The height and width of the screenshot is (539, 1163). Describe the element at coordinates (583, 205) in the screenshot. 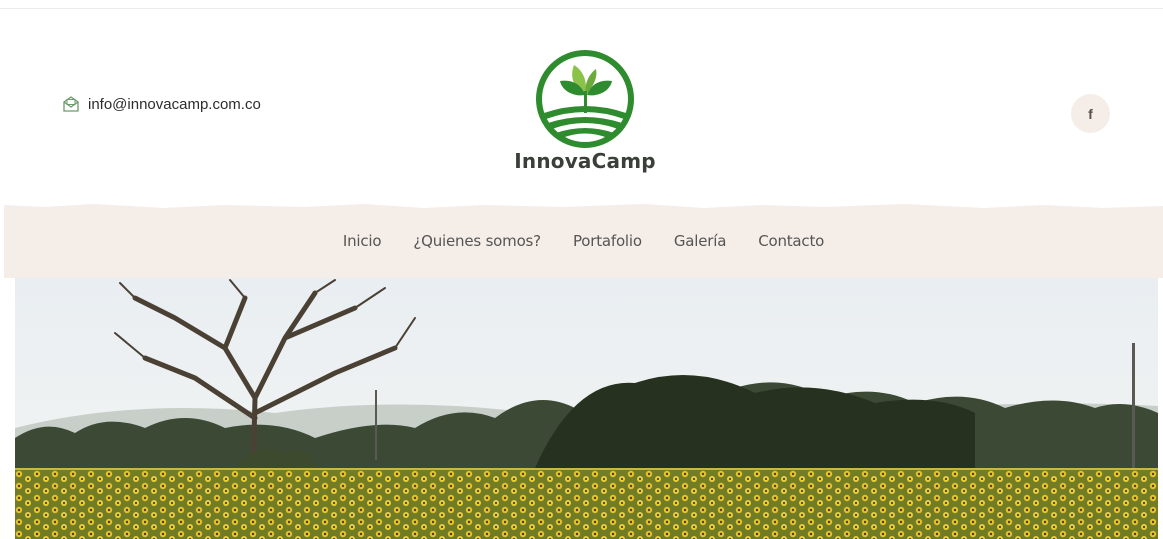

I see `torn-paper-edge` at that location.